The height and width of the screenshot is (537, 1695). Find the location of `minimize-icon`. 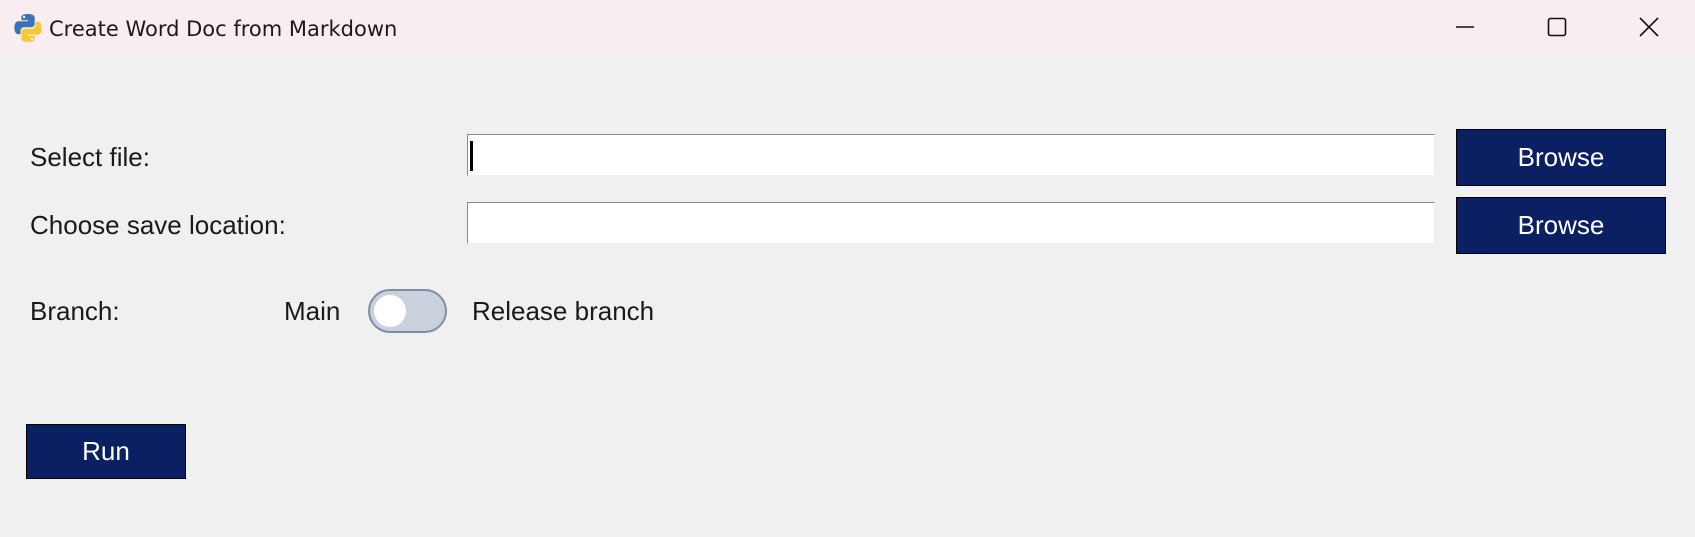

minimize-icon is located at coordinates (1465, 29).